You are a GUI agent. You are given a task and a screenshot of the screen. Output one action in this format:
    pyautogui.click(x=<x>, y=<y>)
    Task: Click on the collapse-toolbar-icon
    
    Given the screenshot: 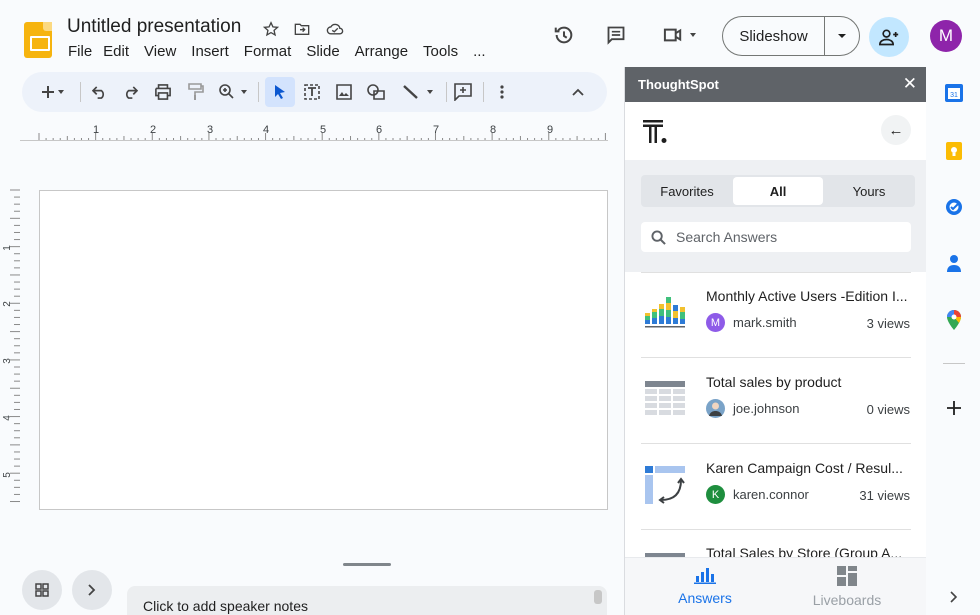 What is the action you would take?
    pyautogui.click(x=578, y=92)
    